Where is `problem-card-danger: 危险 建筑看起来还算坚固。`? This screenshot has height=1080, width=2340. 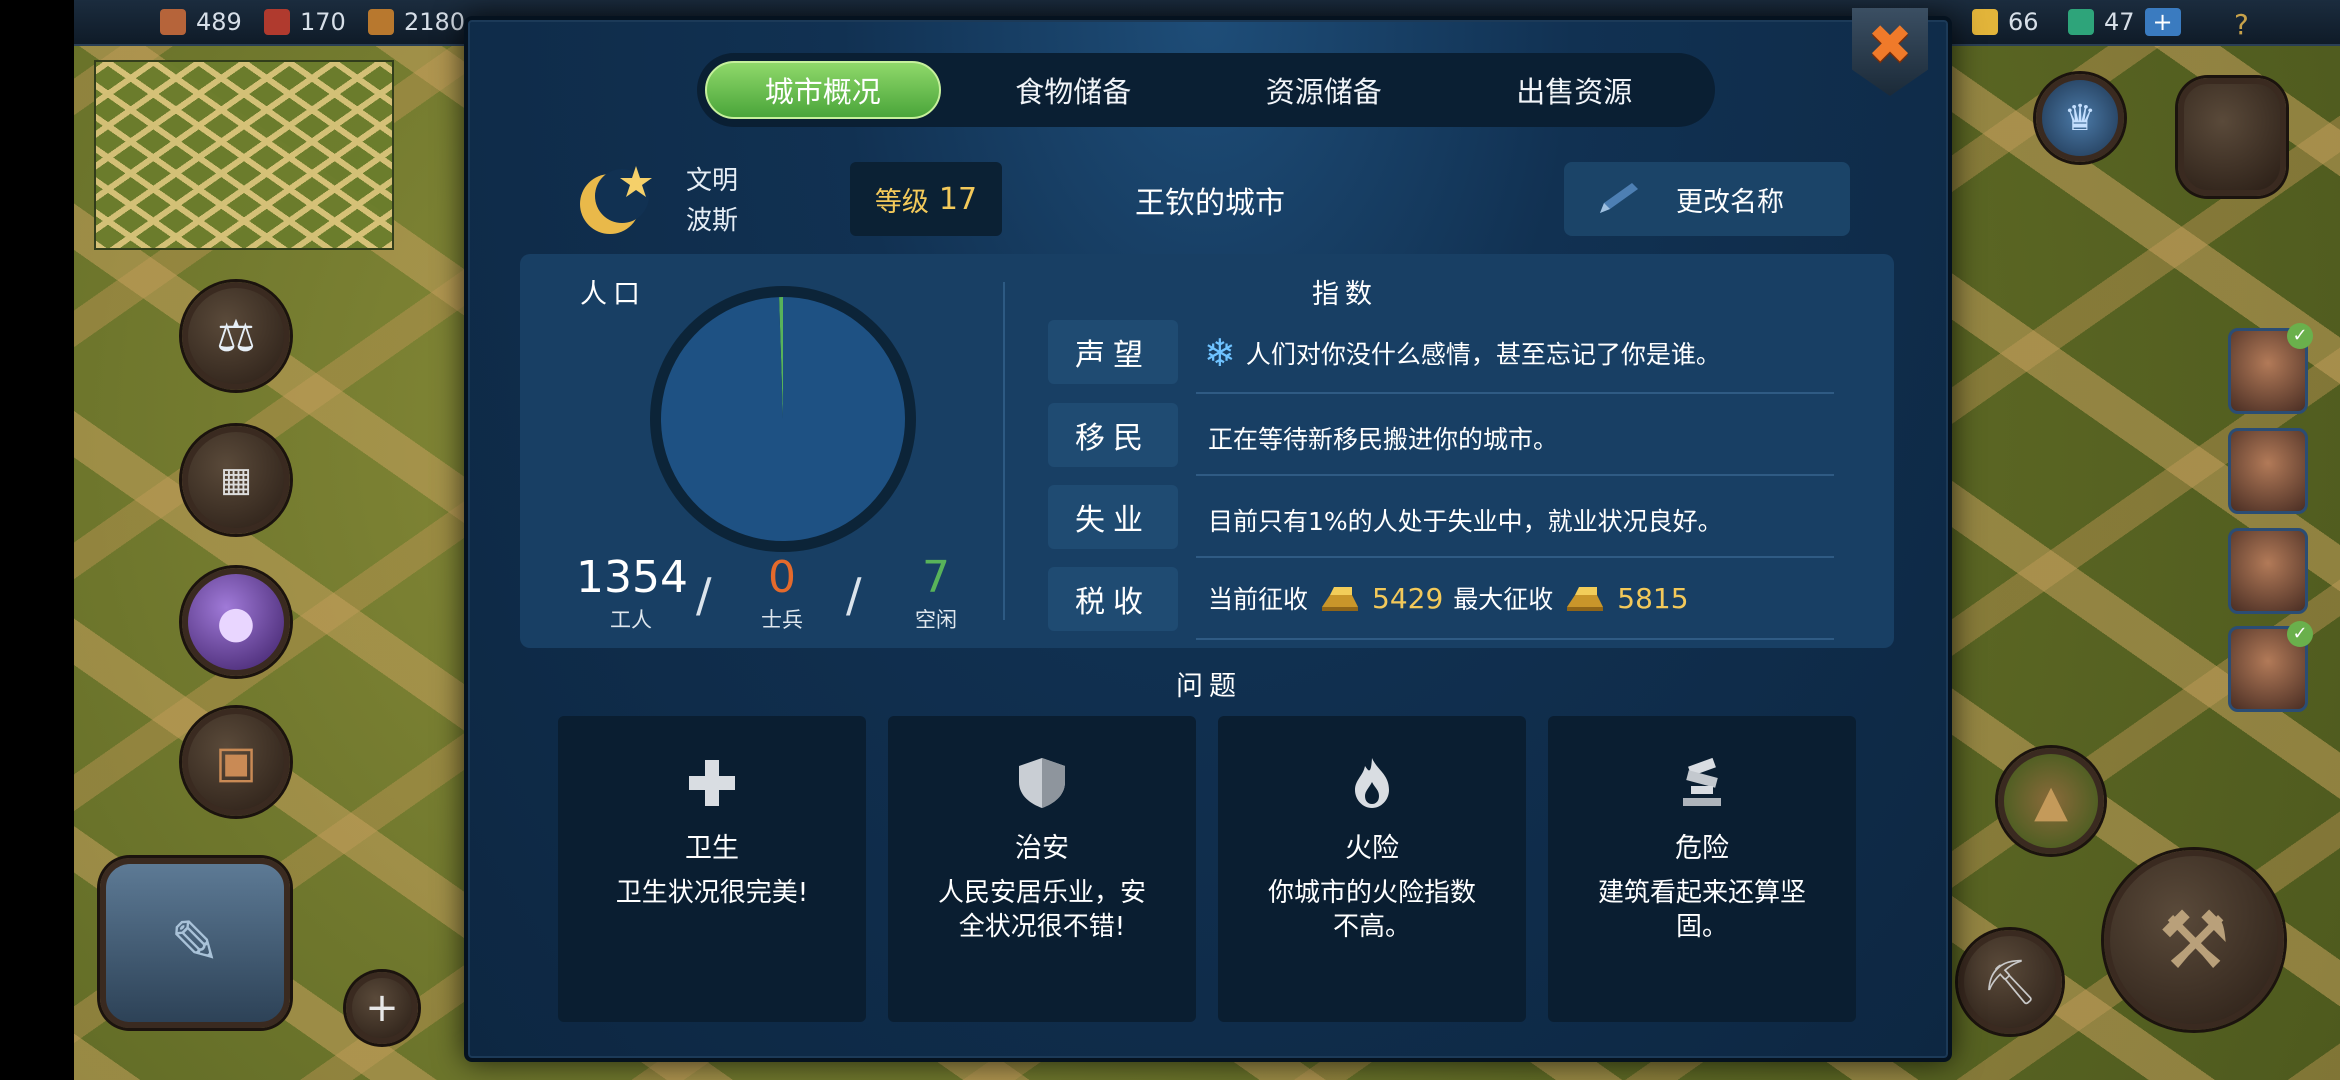
problem-card-danger: 危险 建筑看起来还算坚固。 is located at coordinates (1702, 869).